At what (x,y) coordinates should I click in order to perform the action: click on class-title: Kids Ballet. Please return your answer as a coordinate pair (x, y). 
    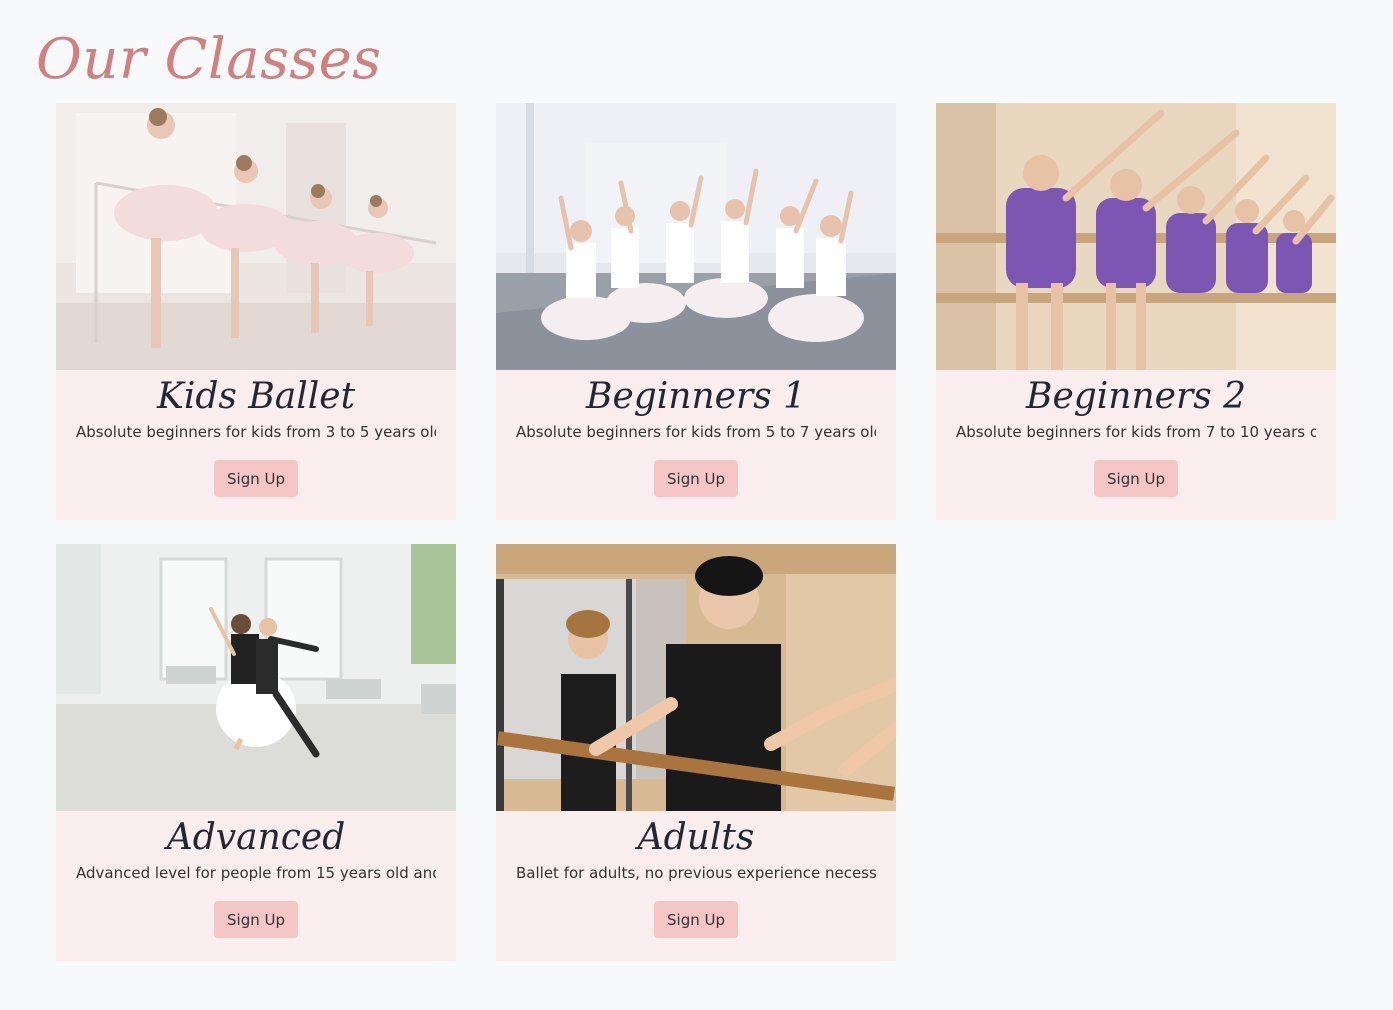
    Looking at the image, I should click on (256, 396).